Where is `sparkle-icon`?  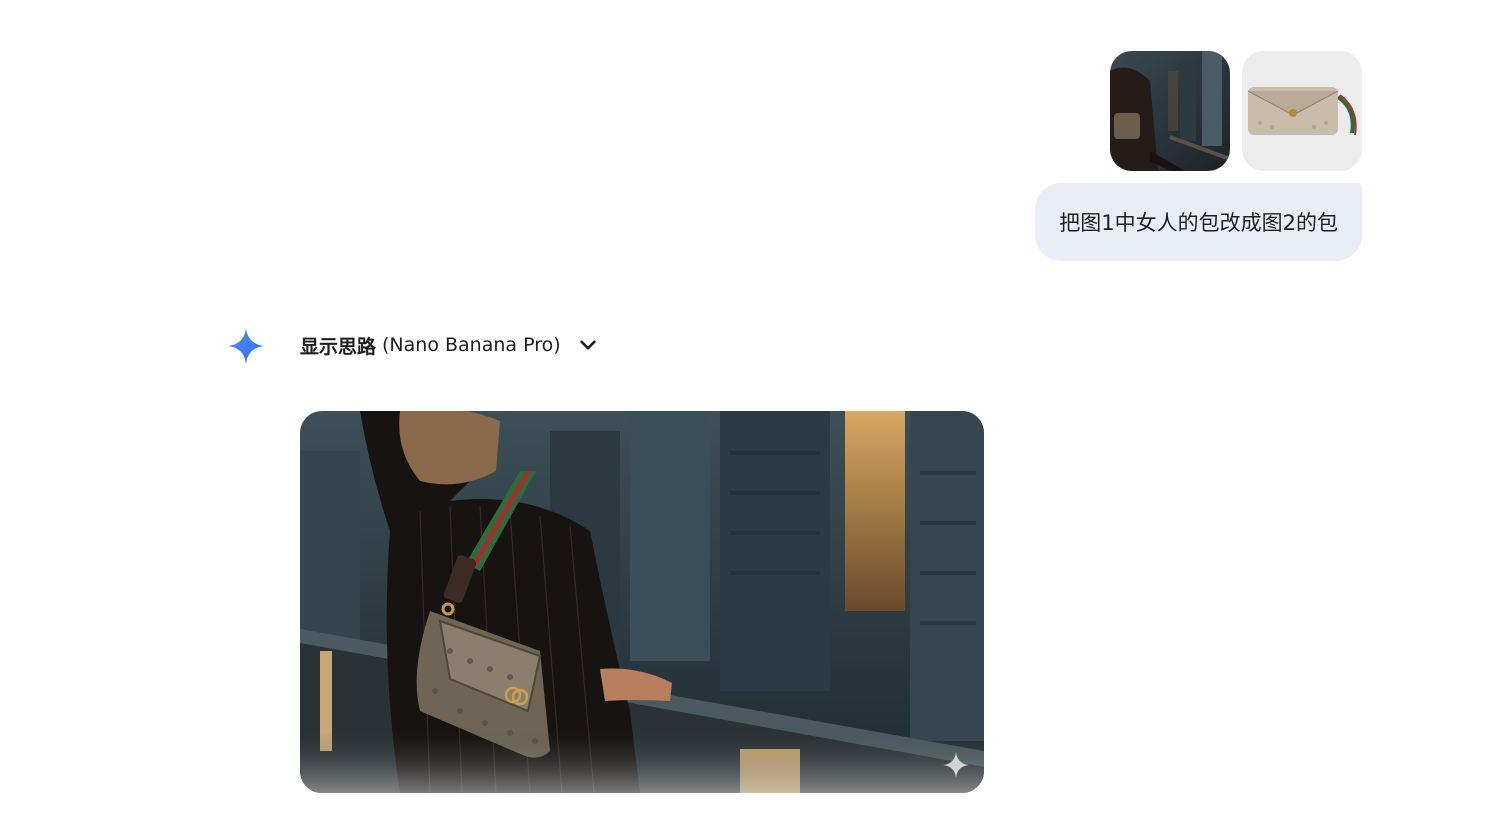
sparkle-icon is located at coordinates (956, 765).